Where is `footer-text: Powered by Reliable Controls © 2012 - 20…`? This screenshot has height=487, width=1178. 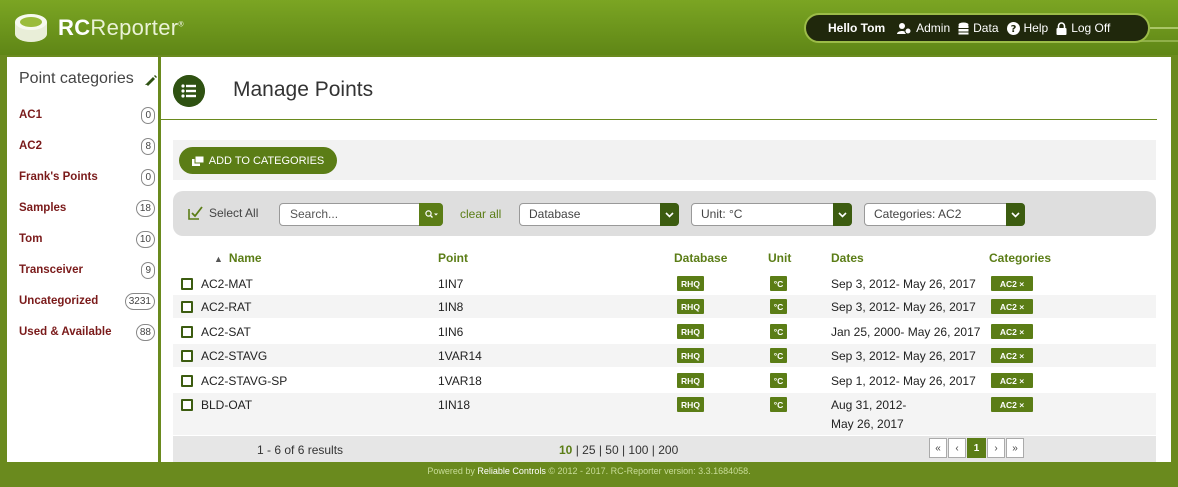
footer-text: Powered by Reliable Controls © 2012 - 20… is located at coordinates (589, 471).